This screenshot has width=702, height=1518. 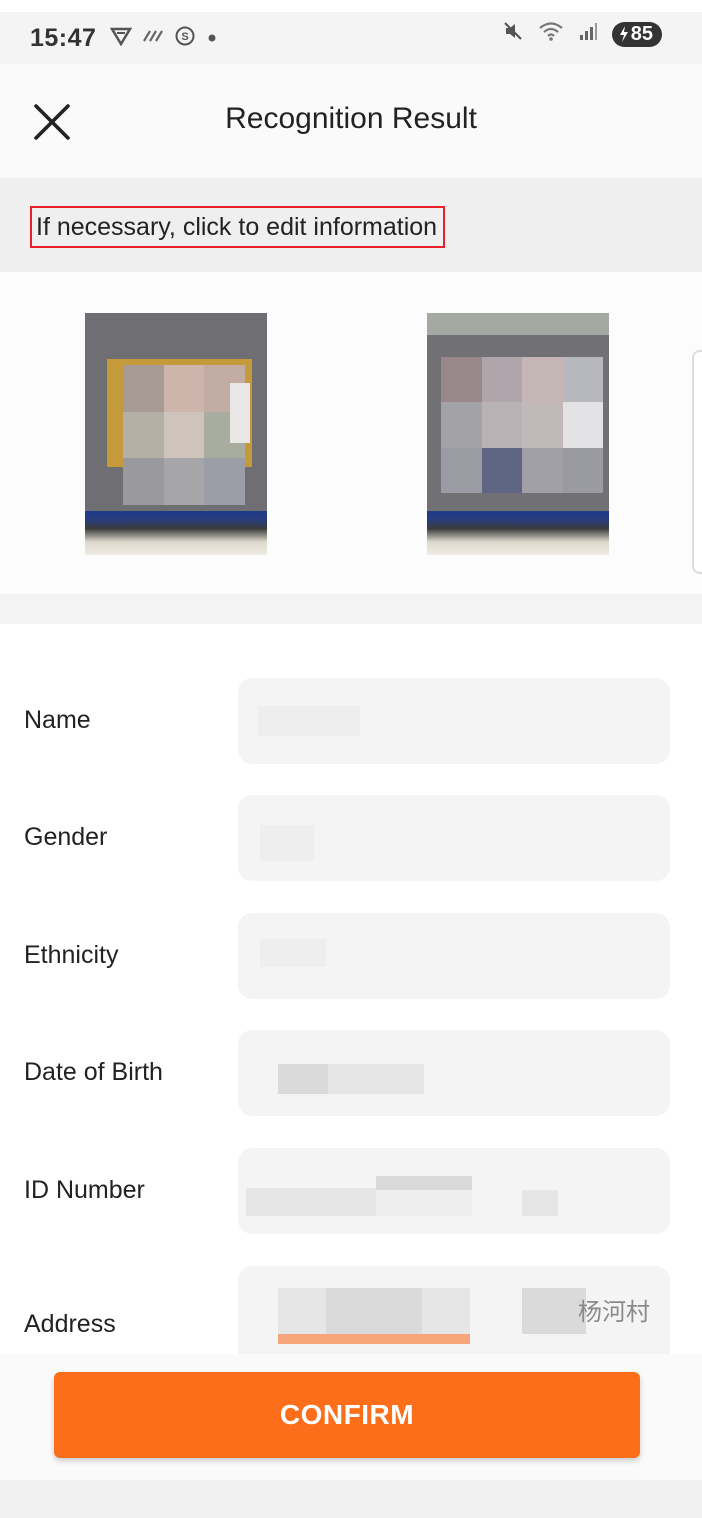 What do you see at coordinates (66, 837) in the screenshot?
I see `gender-label: Gender` at bounding box center [66, 837].